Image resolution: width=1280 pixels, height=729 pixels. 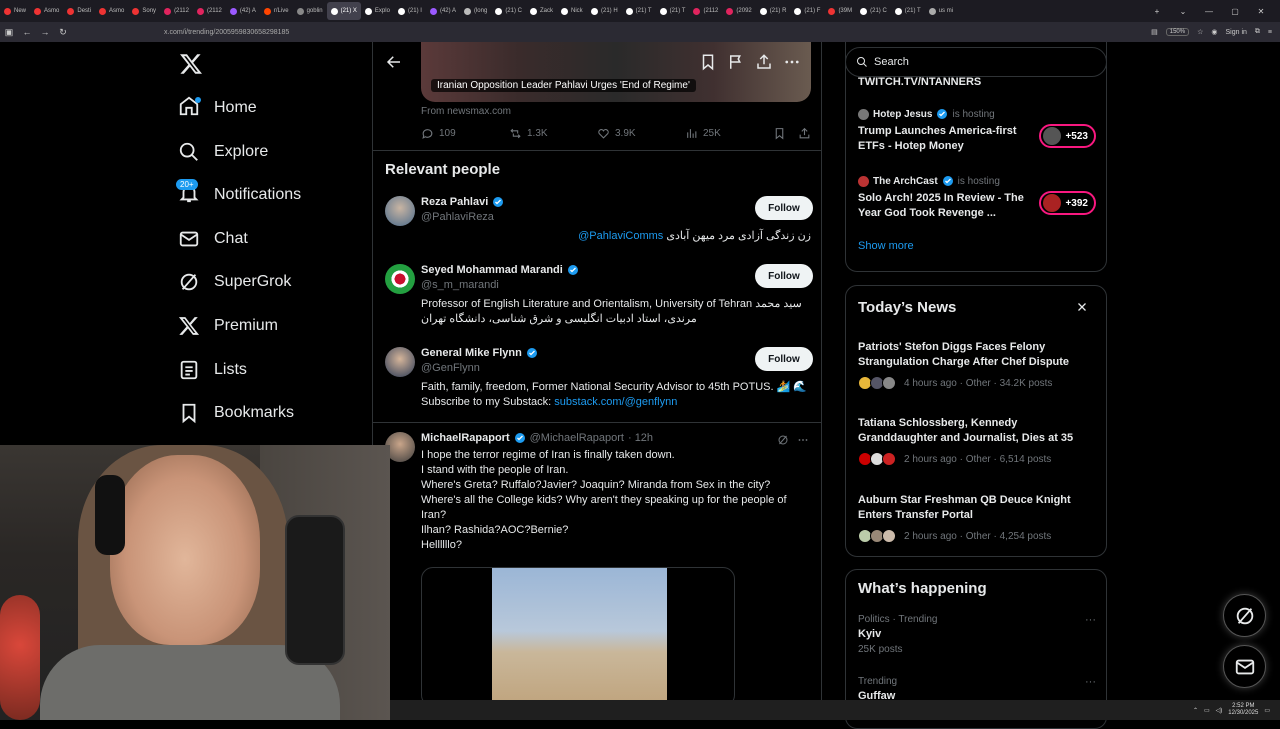 What do you see at coordinates (1195, 710) in the screenshot?
I see `tray-up-icon: ⌃` at bounding box center [1195, 710].